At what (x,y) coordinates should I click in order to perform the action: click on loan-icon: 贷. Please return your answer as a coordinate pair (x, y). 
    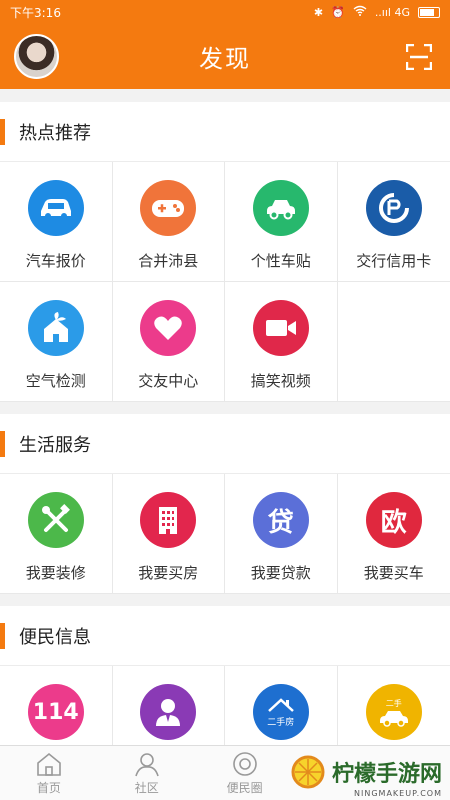
    Looking at the image, I should click on (280, 520).